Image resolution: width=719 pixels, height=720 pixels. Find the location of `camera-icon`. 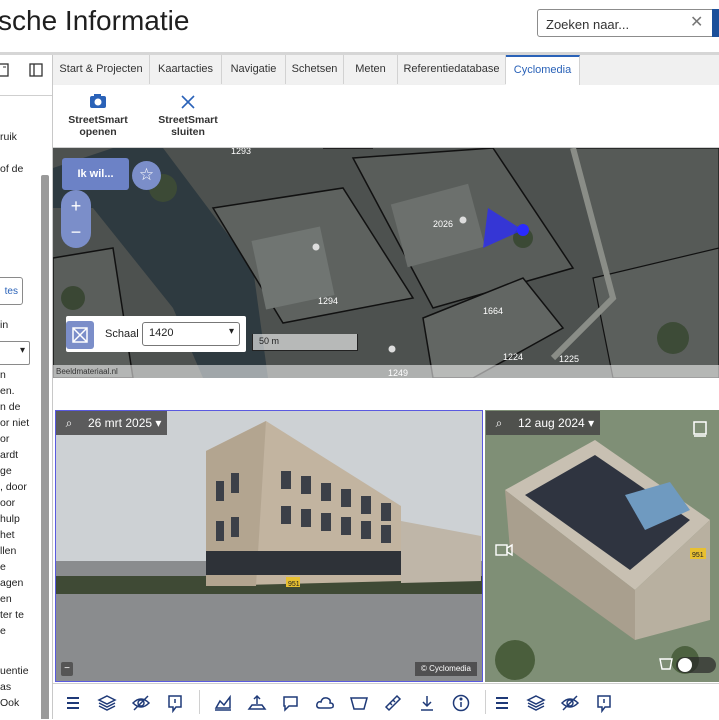

camera-icon is located at coordinates (98, 101).